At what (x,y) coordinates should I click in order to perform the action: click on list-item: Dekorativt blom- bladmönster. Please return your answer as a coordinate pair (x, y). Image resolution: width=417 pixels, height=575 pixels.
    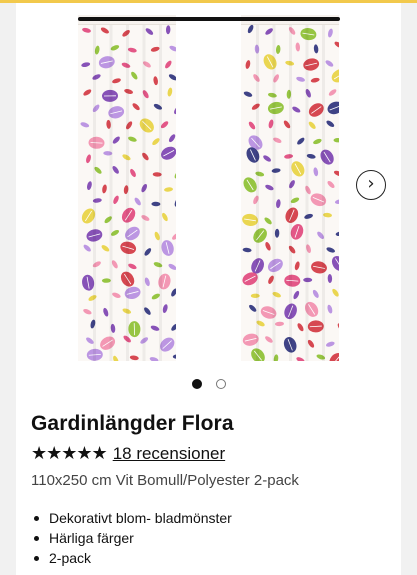
    Looking at the image, I should click on (131, 518).